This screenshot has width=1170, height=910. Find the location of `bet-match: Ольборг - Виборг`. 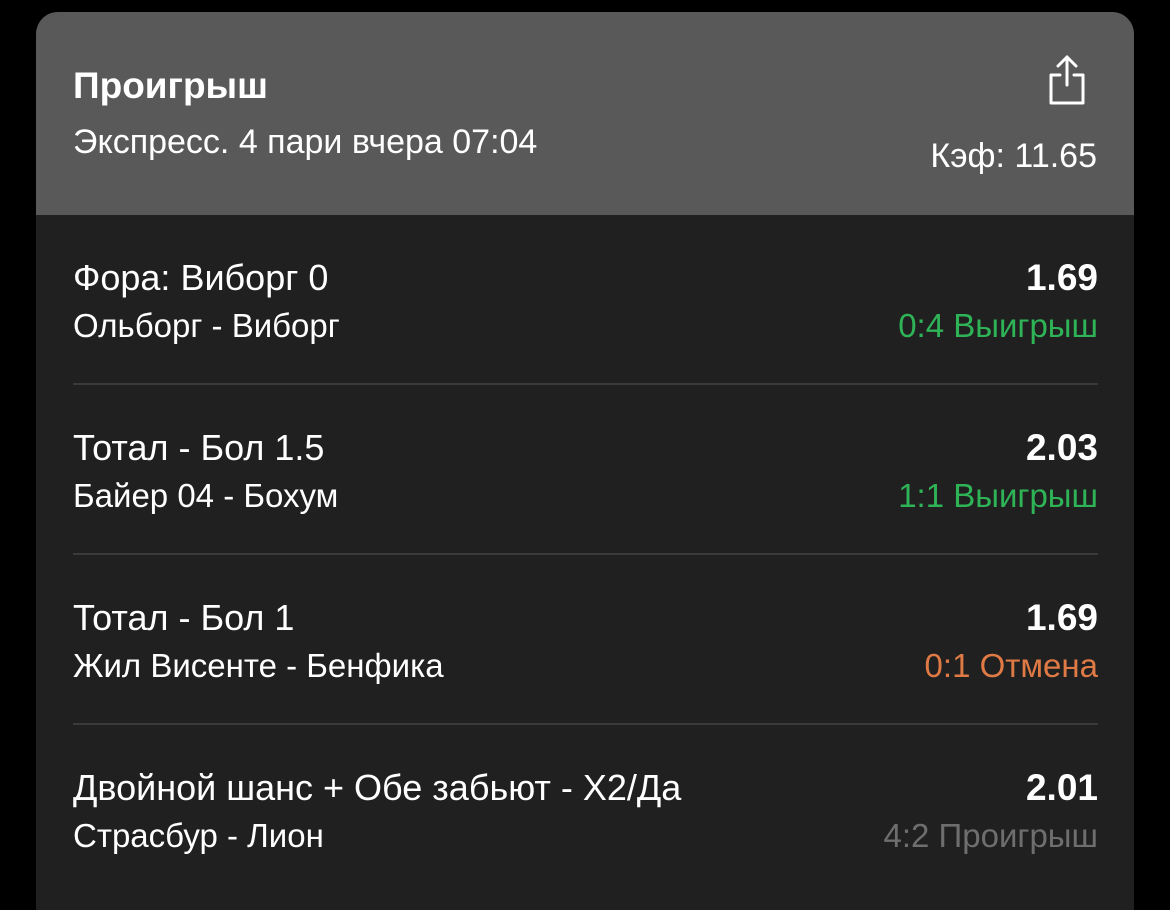

bet-match: Ольборг - Виборг is located at coordinates (206, 325).